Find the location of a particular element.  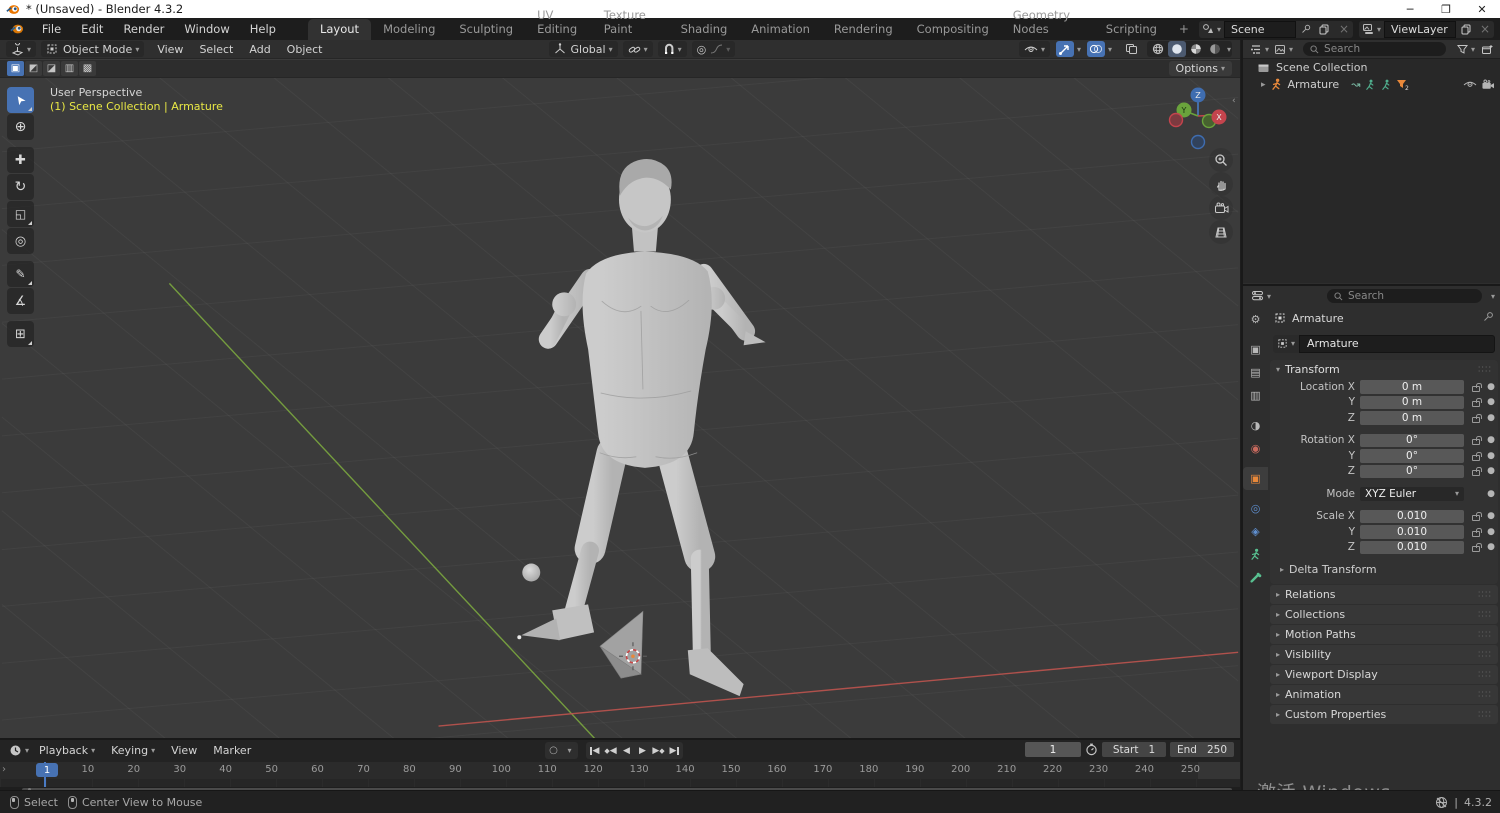

viewport-zoom-button is located at coordinates (1221, 160).